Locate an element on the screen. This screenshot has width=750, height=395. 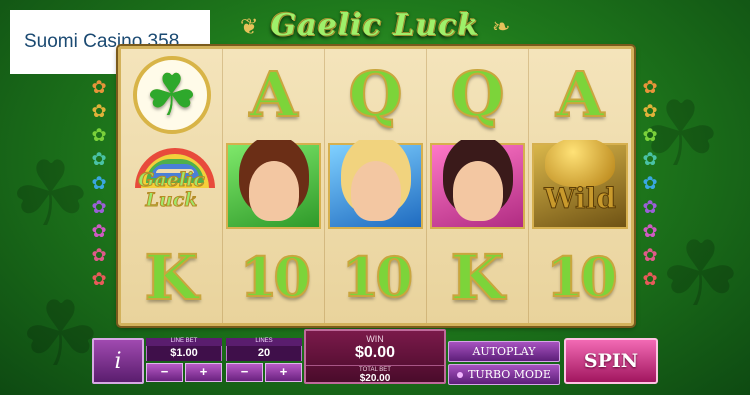
wild-symbol: Wild is located at coordinates (580, 184).